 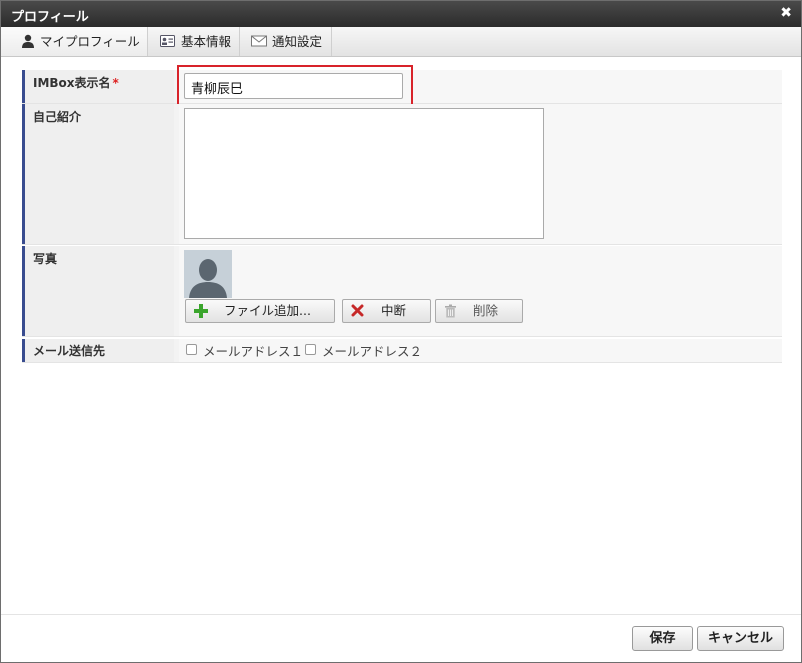 What do you see at coordinates (259, 41) in the screenshot?
I see `envelope-icon` at bounding box center [259, 41].